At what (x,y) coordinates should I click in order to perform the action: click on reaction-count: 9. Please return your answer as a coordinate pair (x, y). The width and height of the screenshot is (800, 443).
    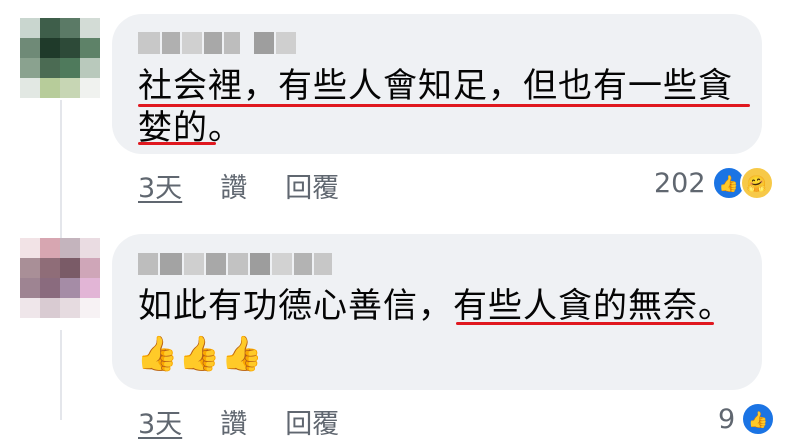
    Looking at the image, I should click on (727, 419).